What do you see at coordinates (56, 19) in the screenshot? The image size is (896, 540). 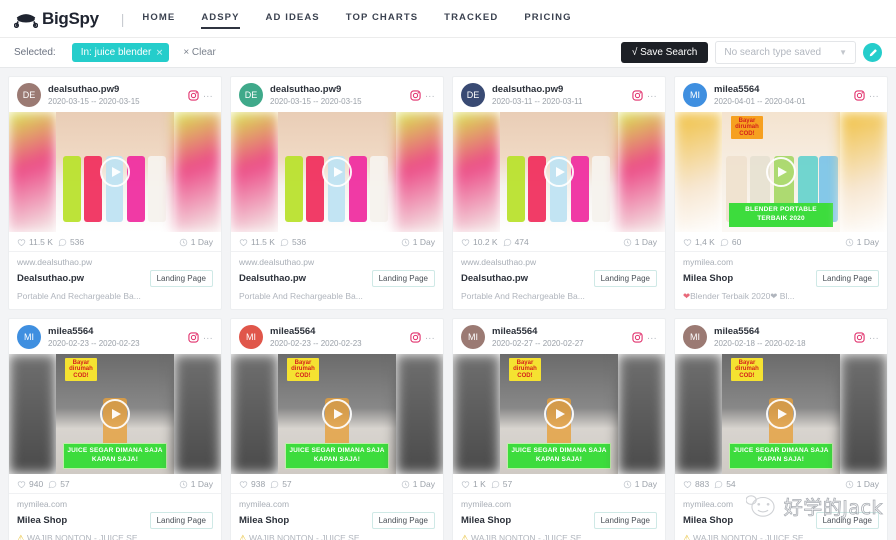 I see `logo: BigSpy` at bounding box center [56, 19].